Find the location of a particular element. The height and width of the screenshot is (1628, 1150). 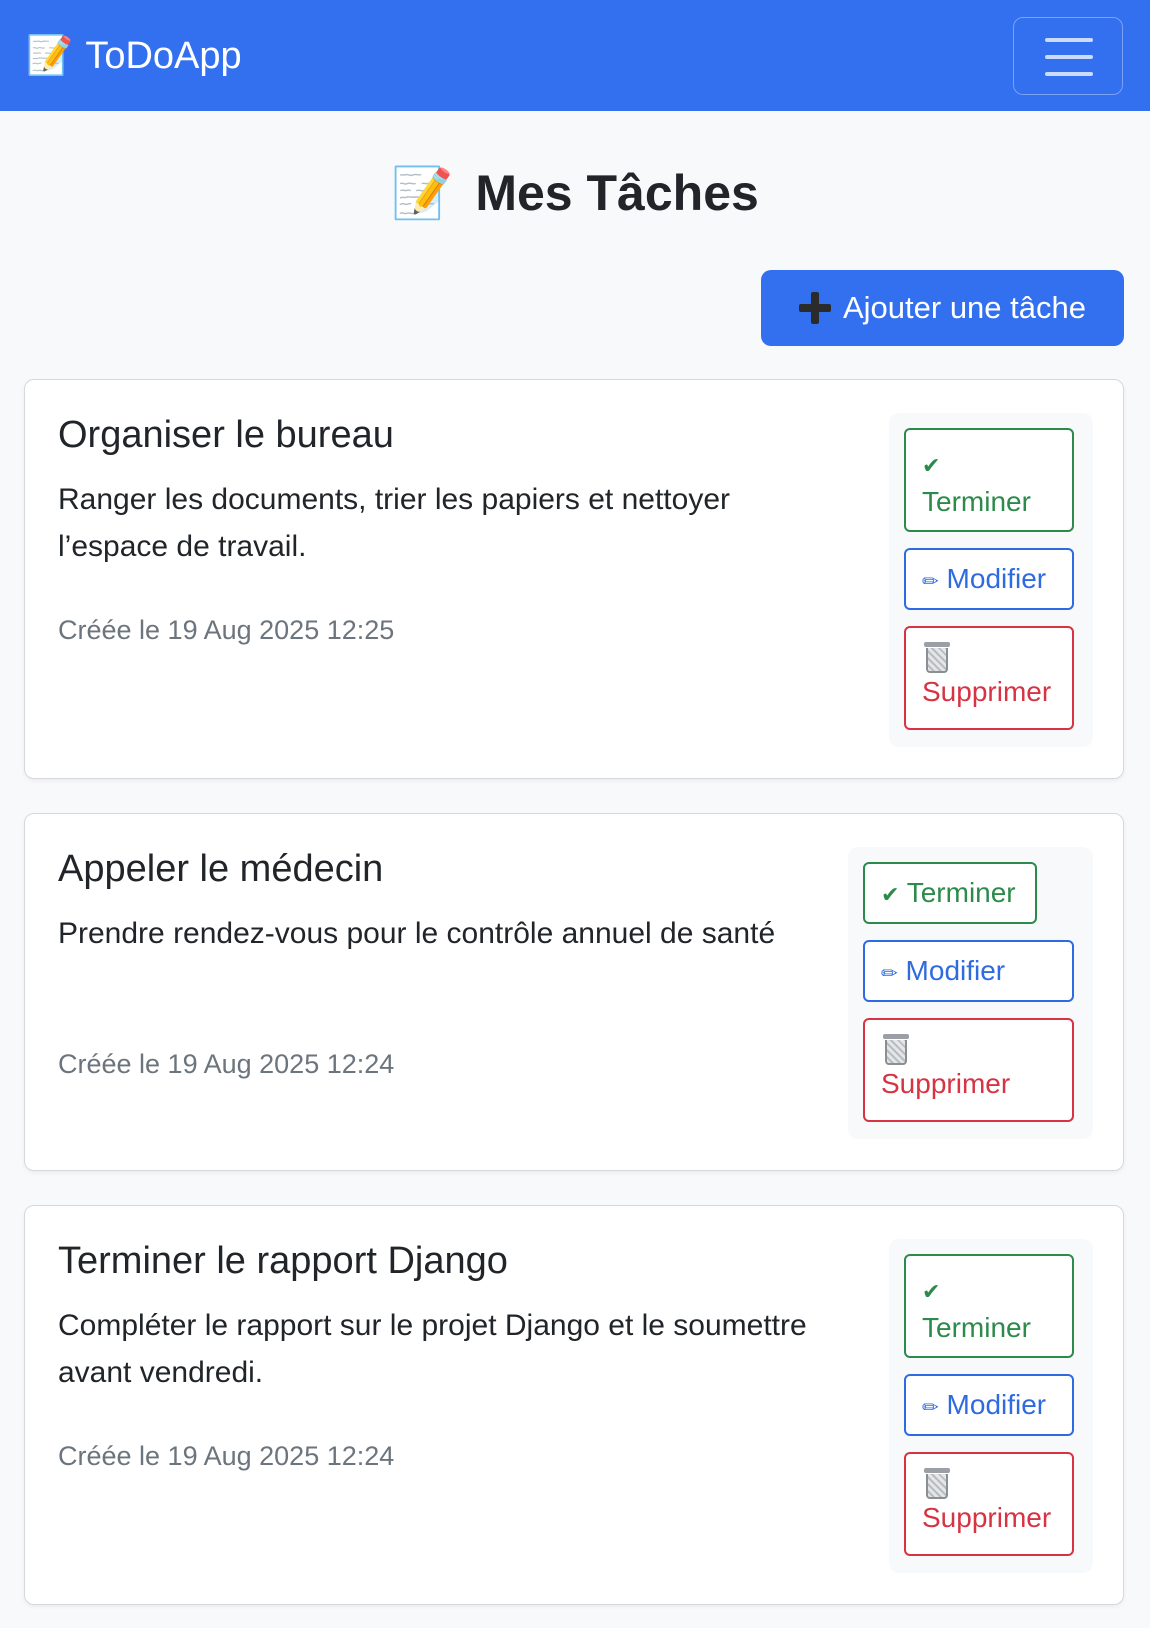

brand-link: 📝 ToDoApp is located at coordinates (134, 56).